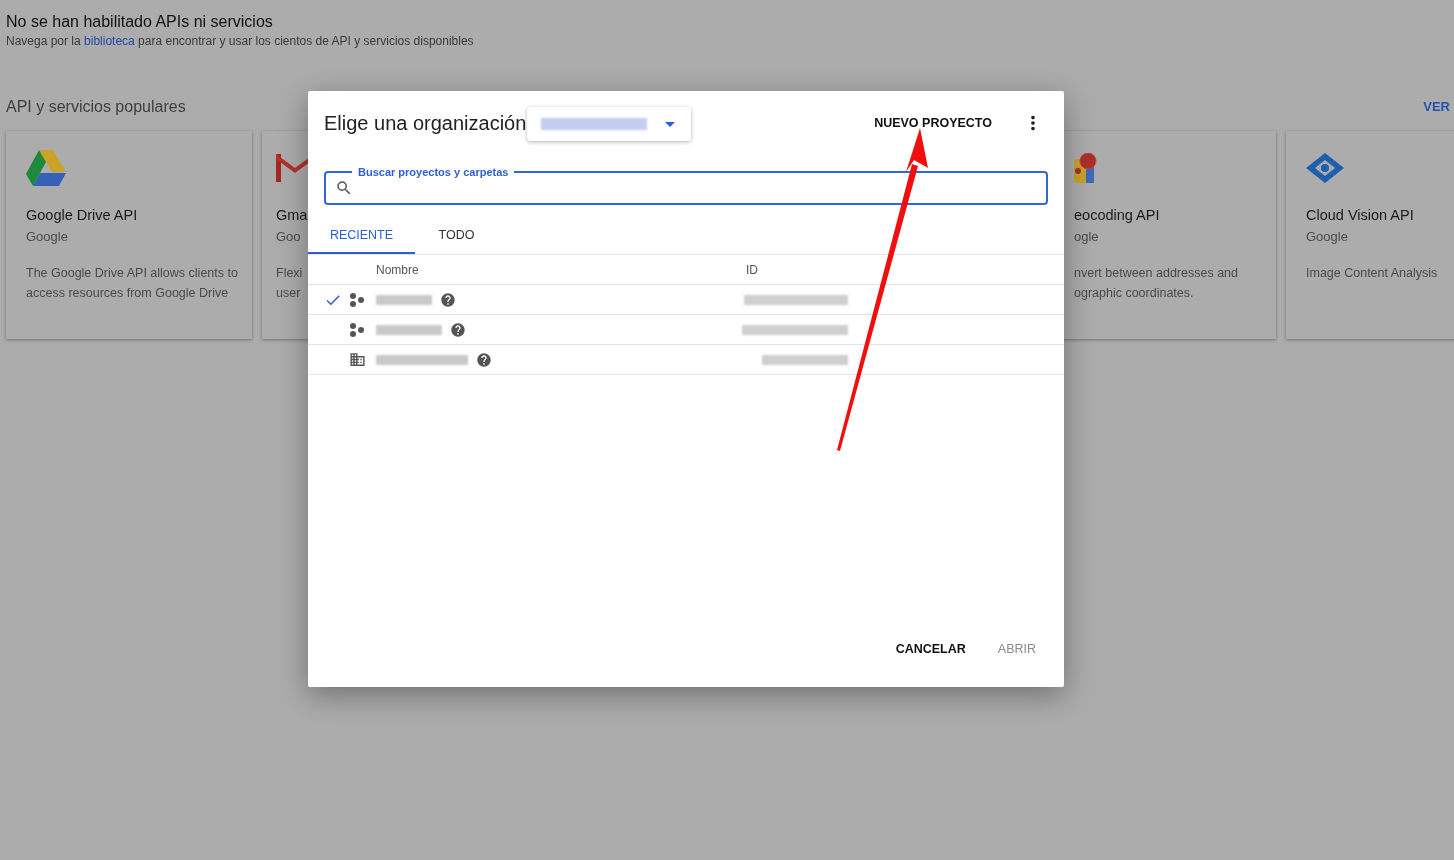  What do you see at coordinates (1117, 215) in the screenshot?
I see `api-name: eocoding API` at bounding box center [1117, 215].